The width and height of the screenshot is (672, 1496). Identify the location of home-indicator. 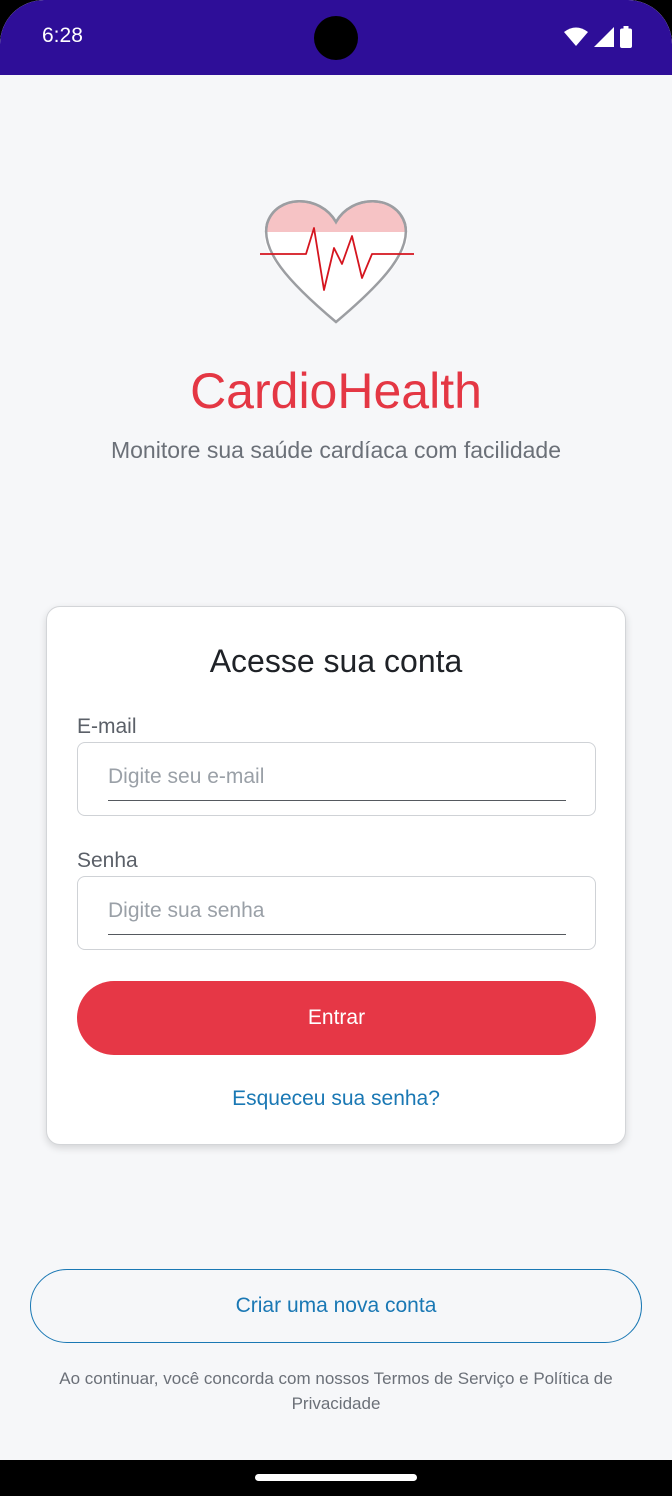
(336, 1477).